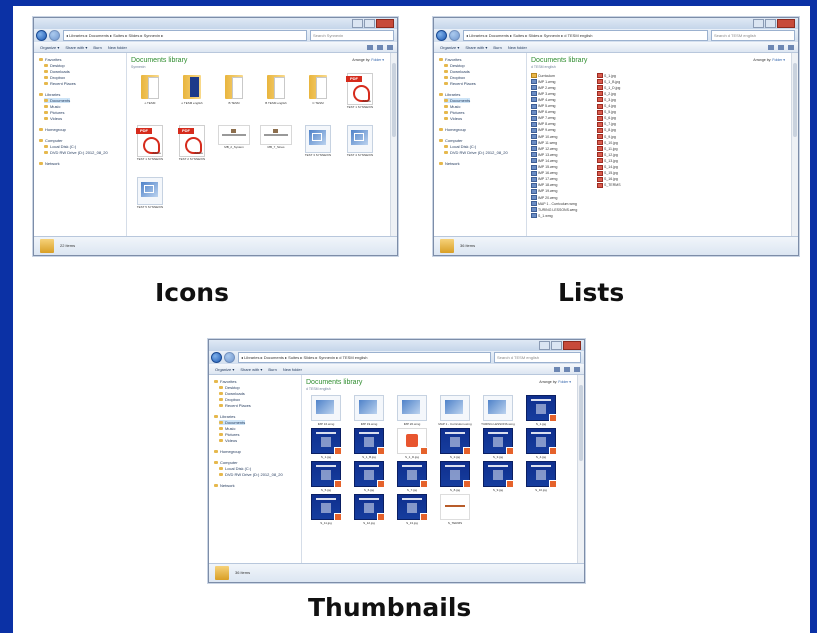  Describe the element at coordinates (192, 143) in the screenshot. I see `file-tile: PDF Adobe TEST 2 SYNNEXIN` at that location.